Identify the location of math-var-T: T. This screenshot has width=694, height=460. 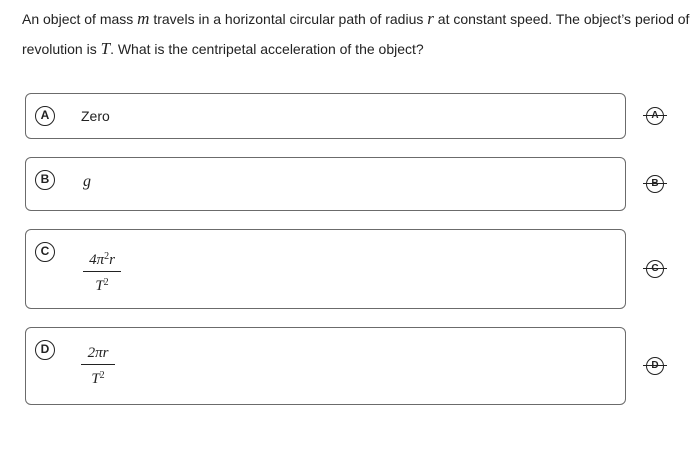
(105, 48).